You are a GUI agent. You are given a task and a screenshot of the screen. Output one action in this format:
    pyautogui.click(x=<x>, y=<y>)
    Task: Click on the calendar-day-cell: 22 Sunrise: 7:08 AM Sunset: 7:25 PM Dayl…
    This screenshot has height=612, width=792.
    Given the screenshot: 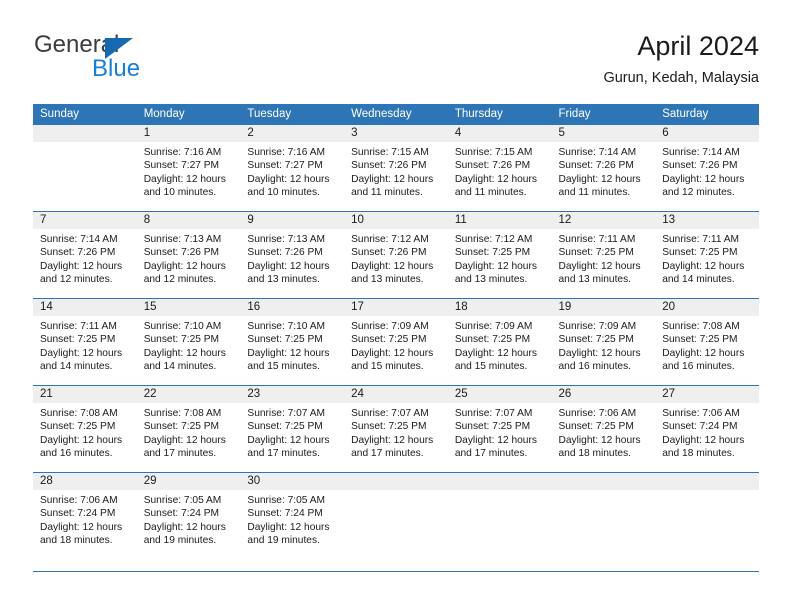 What is the action you would take?
    pyautogui.click(x=188, y=429)
    